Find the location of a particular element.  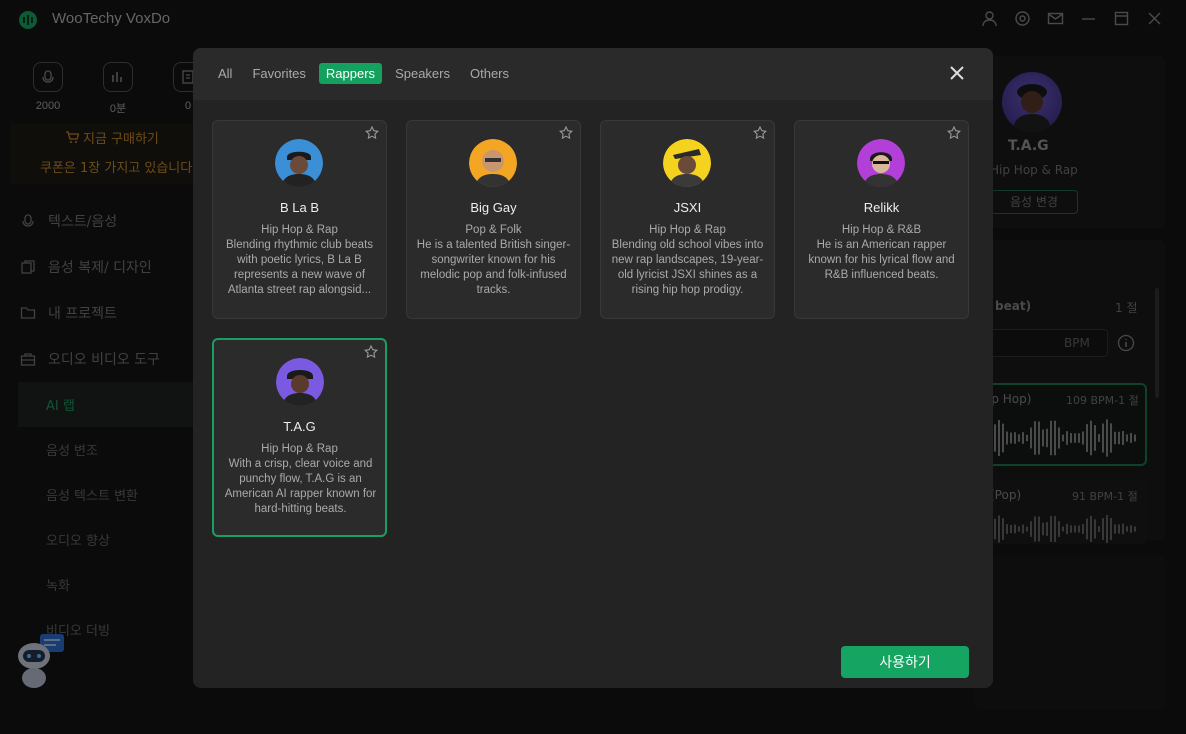

tab-all: All is located at coordinates (225, 73).